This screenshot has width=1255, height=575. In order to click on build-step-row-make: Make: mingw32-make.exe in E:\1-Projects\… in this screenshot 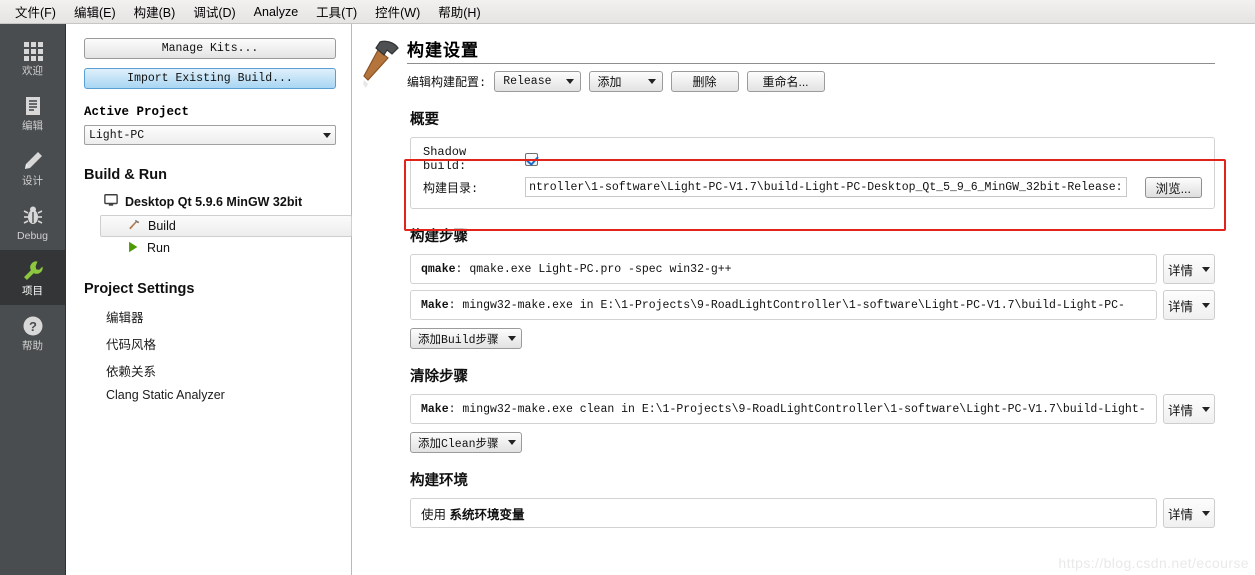, I will do `click(812, 305)`.